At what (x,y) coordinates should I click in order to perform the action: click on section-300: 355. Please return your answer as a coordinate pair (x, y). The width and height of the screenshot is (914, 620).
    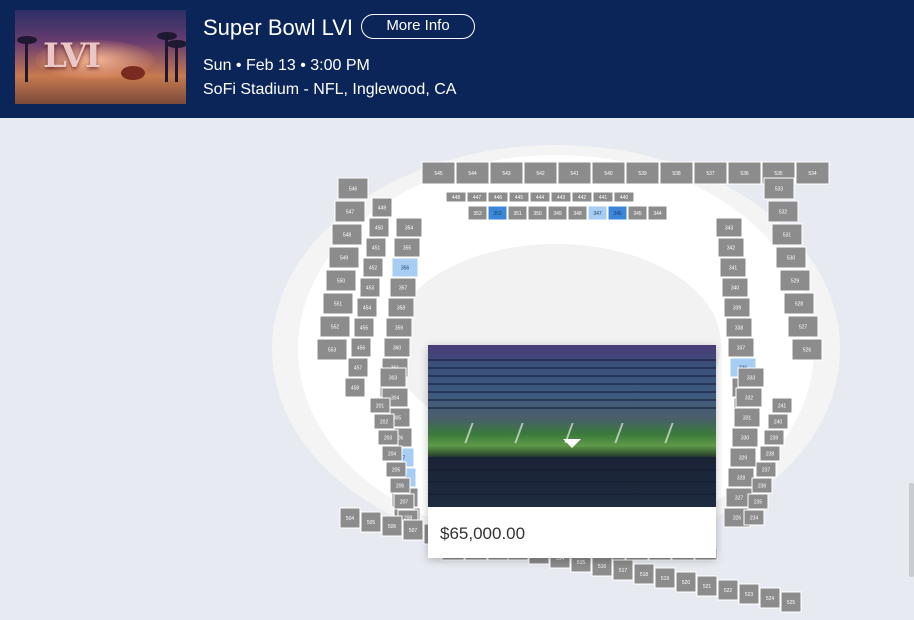
    Looking at the image, I should click on (407, 247).